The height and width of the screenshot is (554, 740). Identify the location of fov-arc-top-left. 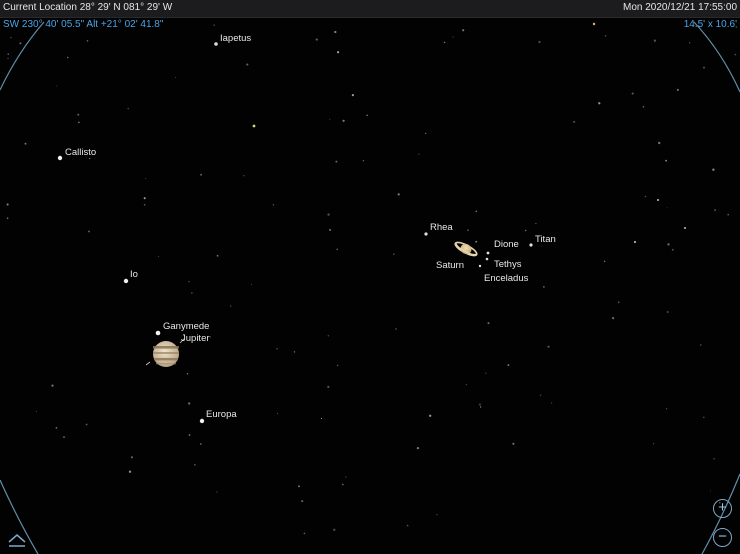
(22, 56).